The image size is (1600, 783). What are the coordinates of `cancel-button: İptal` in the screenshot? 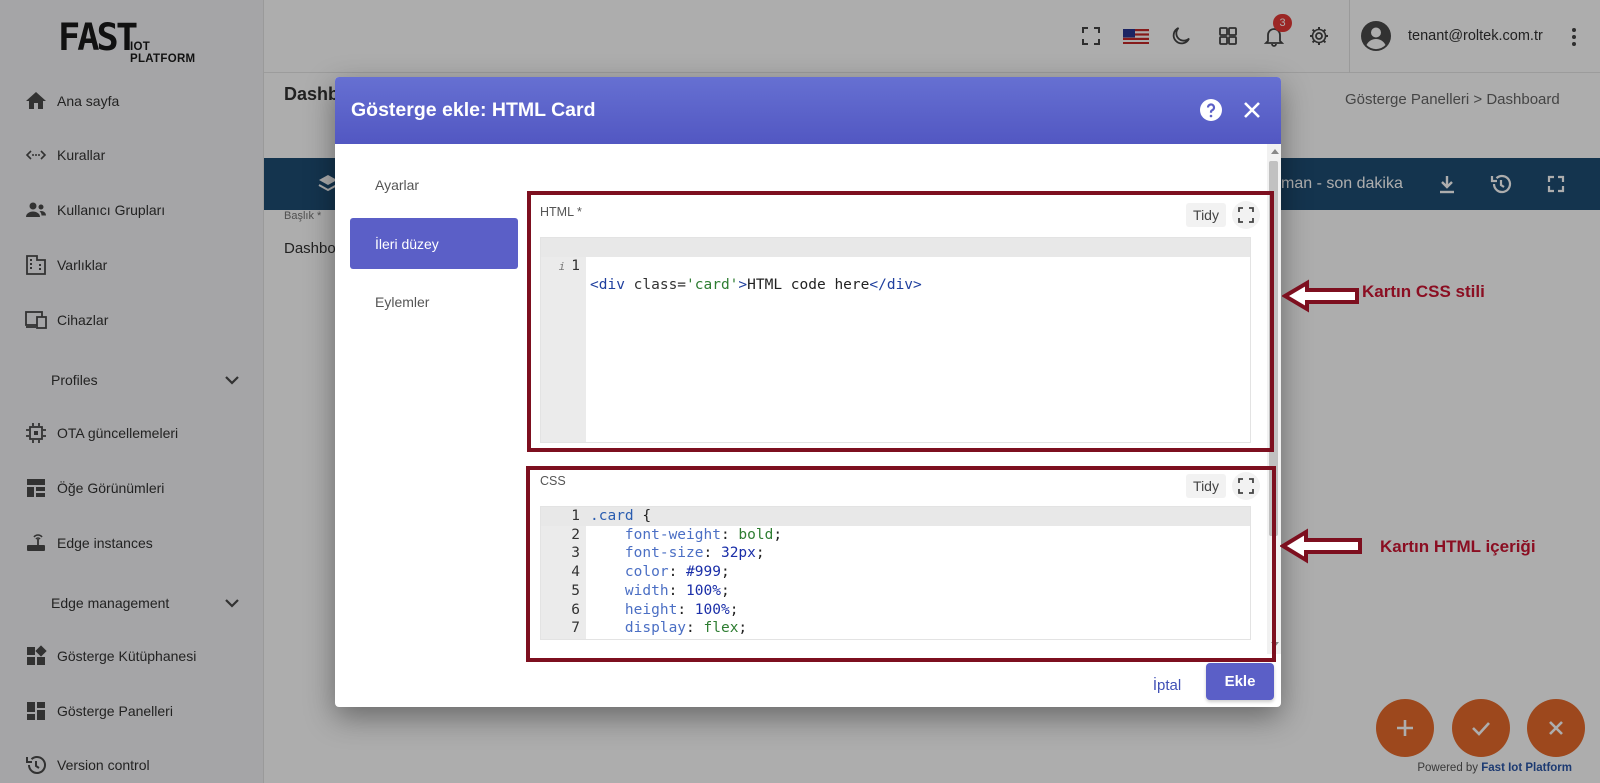 It's located at (1167, 685).